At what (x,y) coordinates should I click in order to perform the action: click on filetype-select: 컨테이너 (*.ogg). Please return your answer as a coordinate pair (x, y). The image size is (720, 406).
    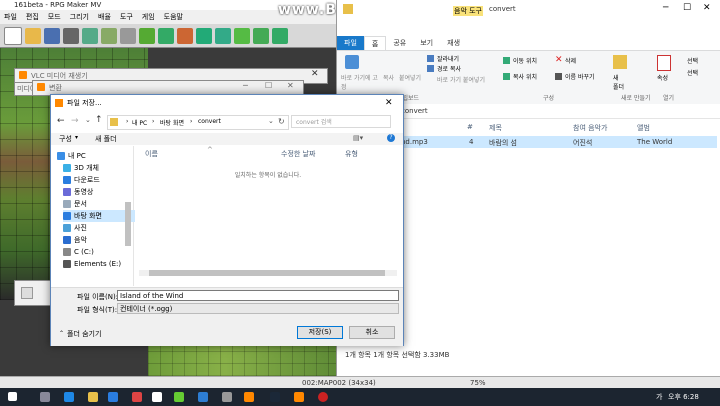
    Looking at the image, I should click on (258, 308).